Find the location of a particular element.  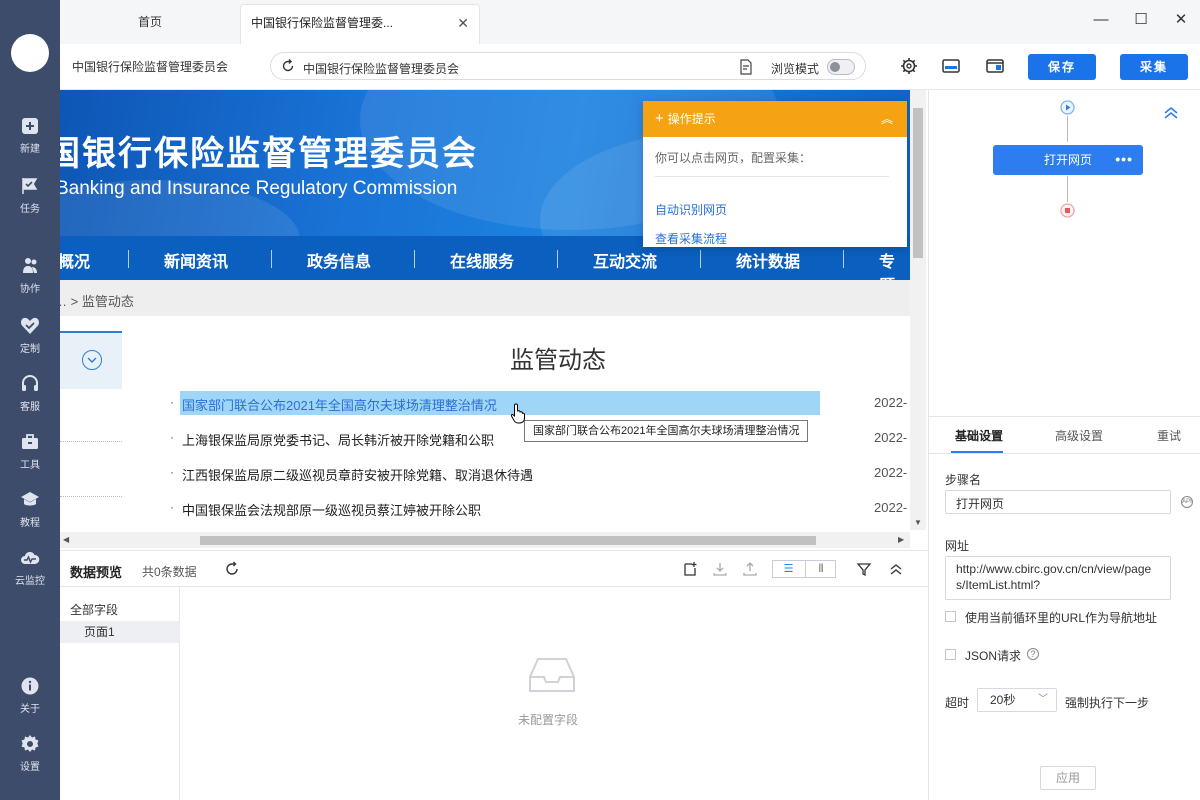

nav-item: 新闻资讯 is located at coordinates (196, 260).